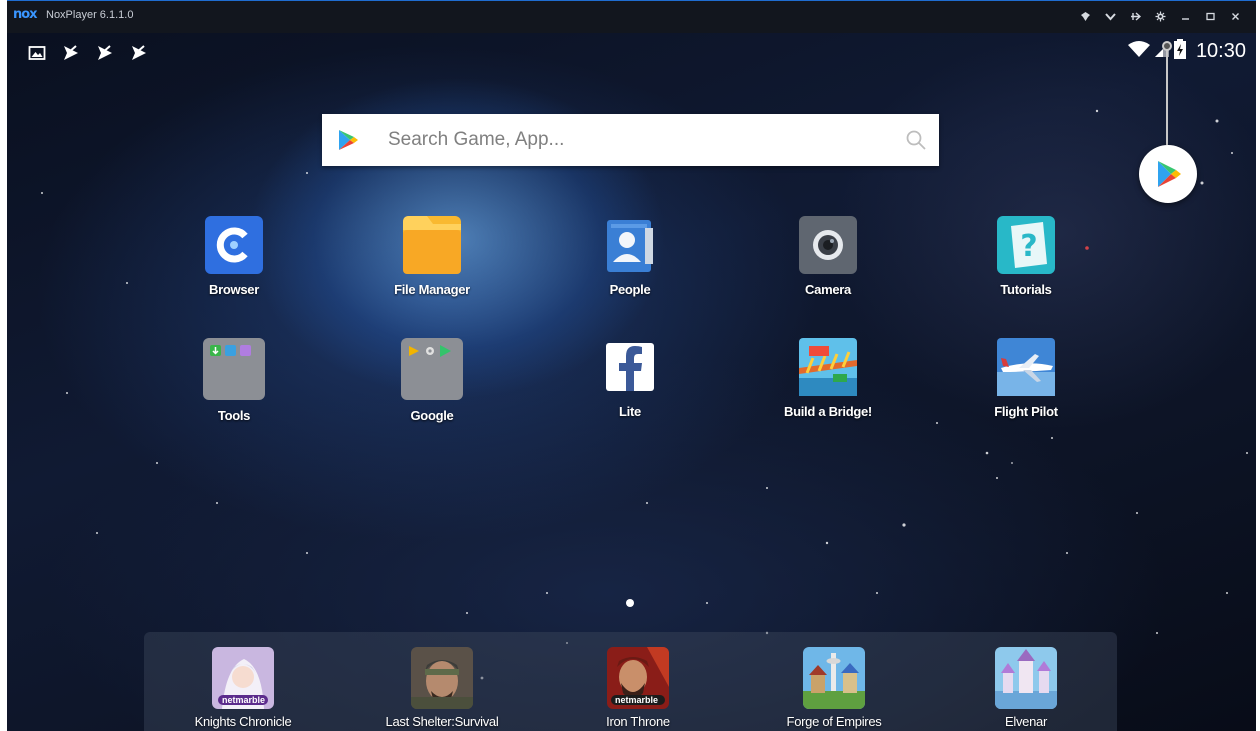 Image resolution: width=1260 pixels, height=731 pixels. I want to click on image-notification-icon, so click(37, 53).